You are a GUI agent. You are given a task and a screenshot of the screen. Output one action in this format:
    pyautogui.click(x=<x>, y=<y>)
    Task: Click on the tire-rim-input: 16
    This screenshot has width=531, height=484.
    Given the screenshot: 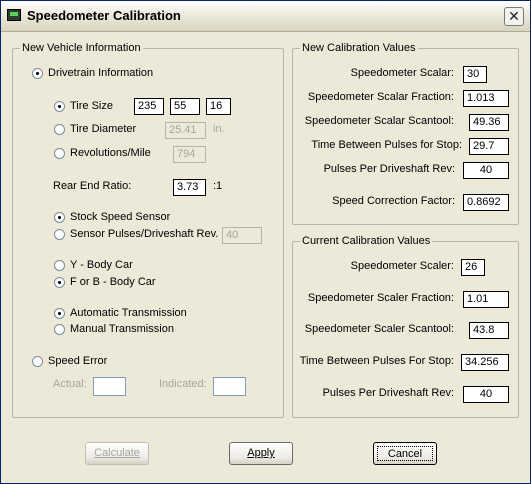 What is the action you would take?
    pyautogui.click(x=218, y=106)
    